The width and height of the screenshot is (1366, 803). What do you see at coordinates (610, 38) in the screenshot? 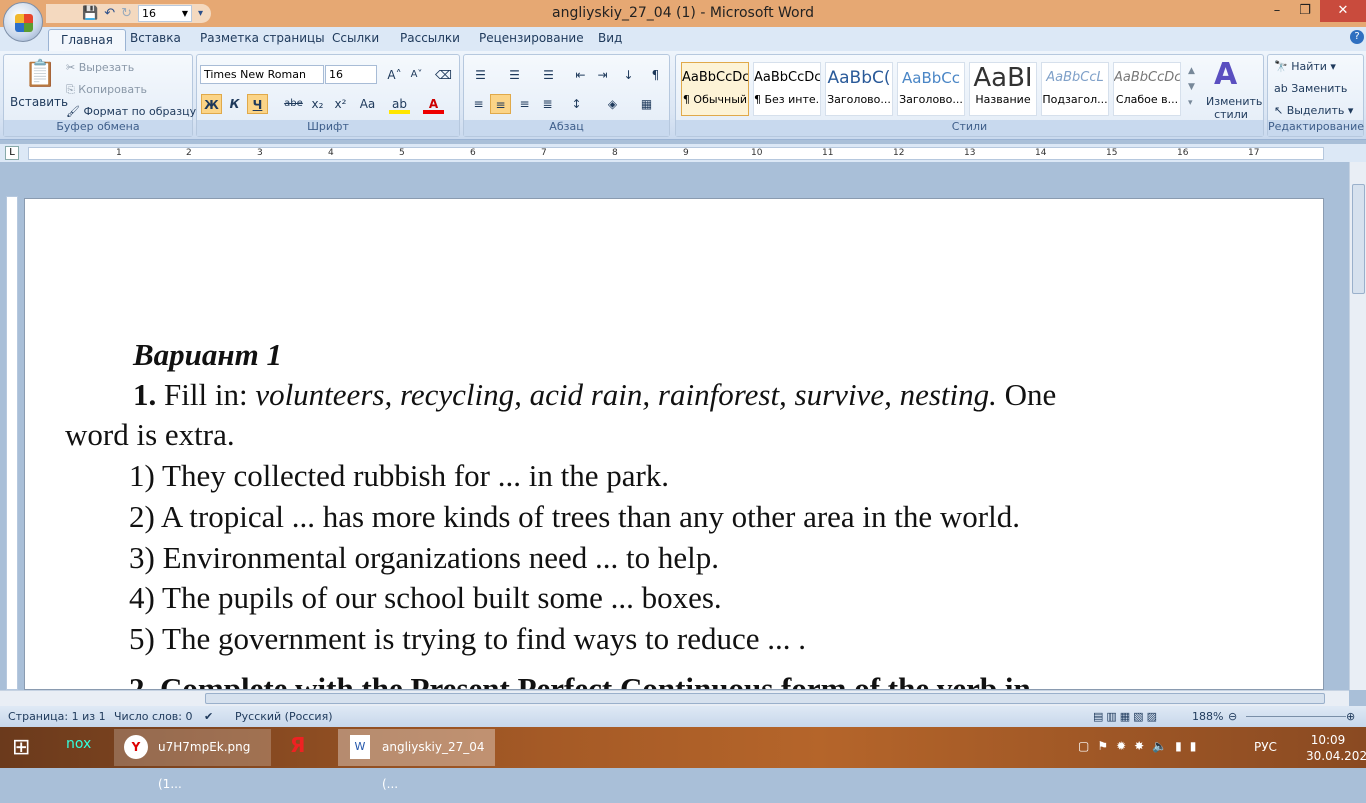
I see `tab-view: Вид` at bounding box center [610, 38].